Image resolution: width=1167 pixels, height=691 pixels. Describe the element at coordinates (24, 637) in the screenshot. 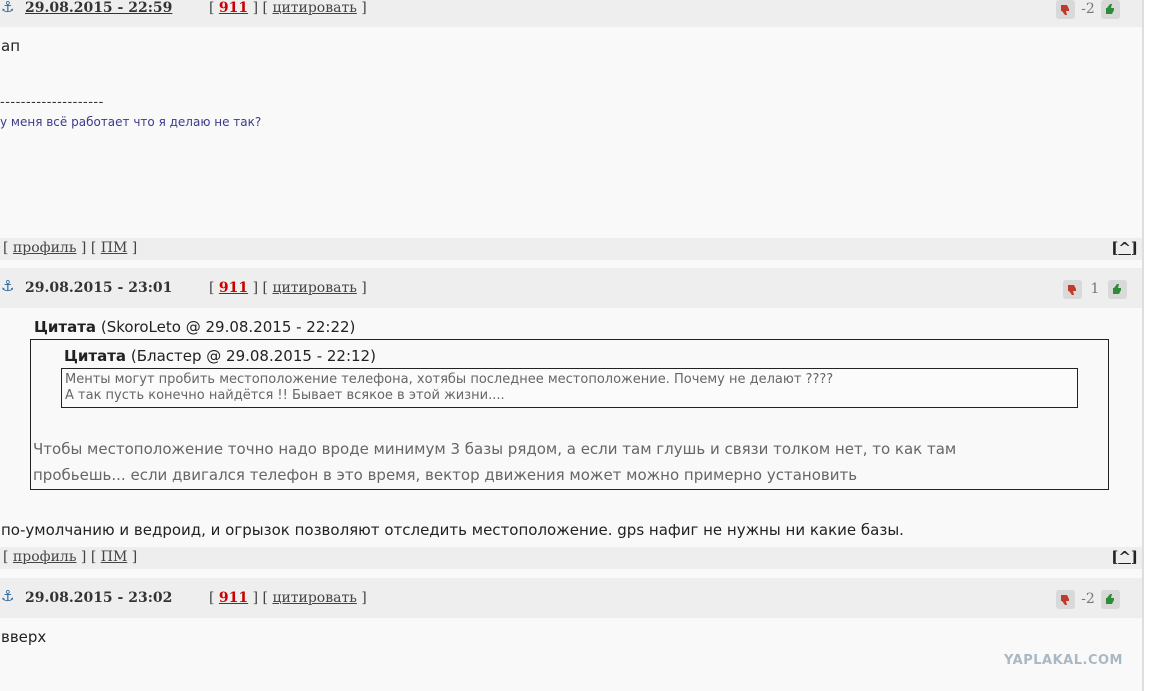

I see `post-body: вверх` at that location.